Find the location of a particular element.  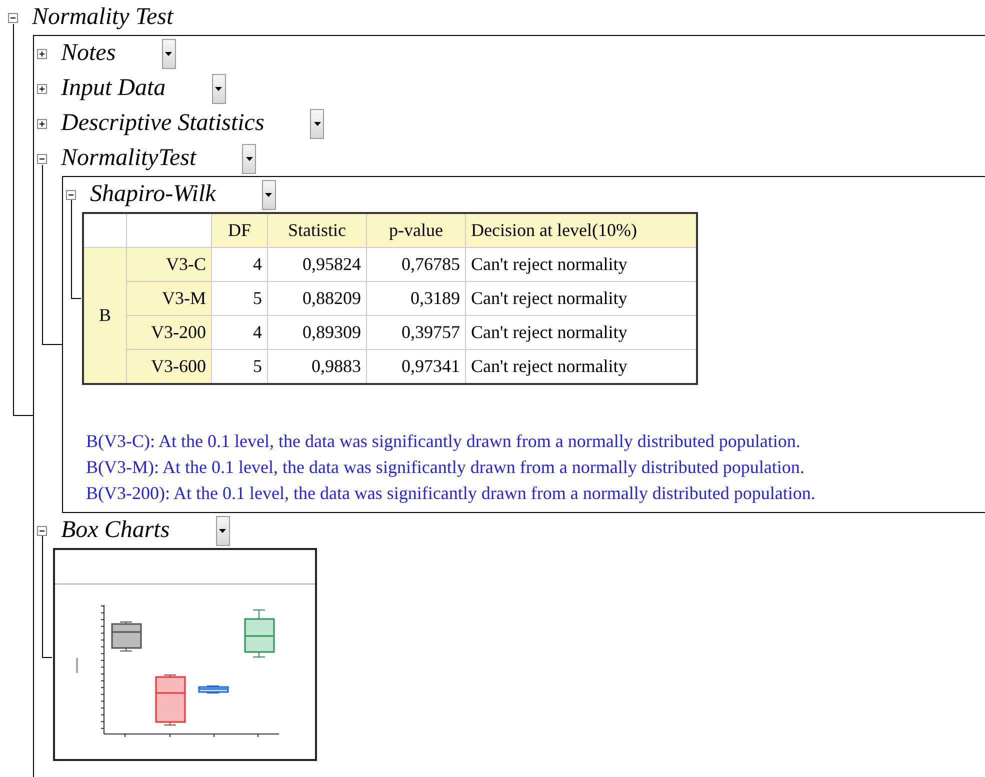

axis-title-mark is located at coordinates (77, 665).